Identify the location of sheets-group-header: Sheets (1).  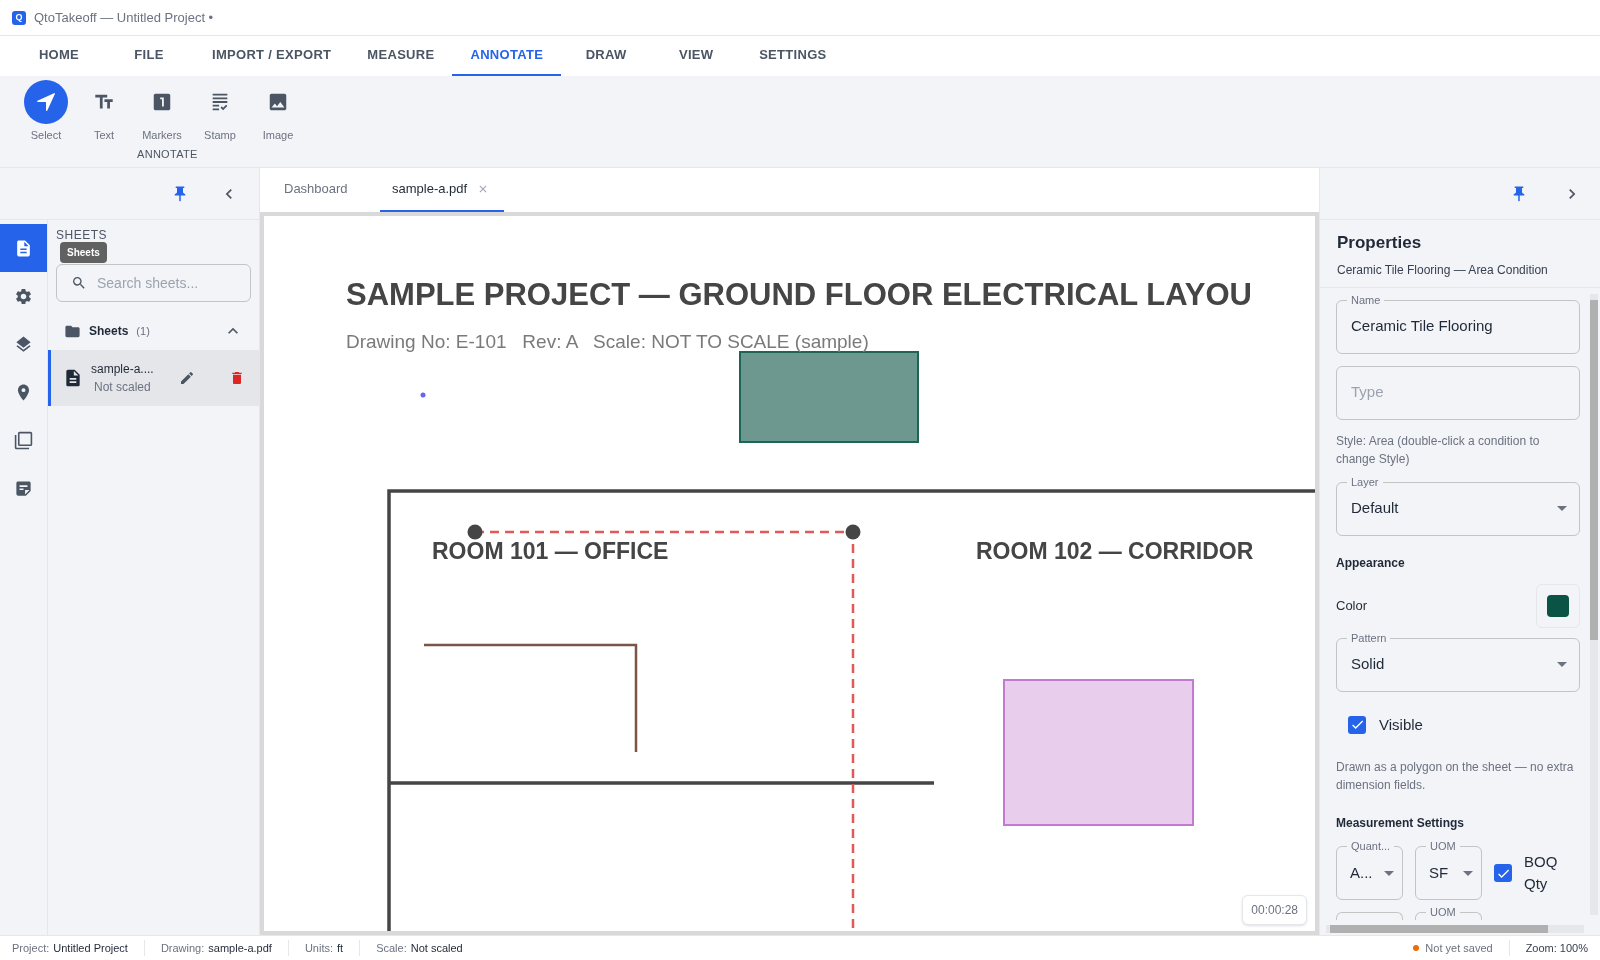
(153, 331).